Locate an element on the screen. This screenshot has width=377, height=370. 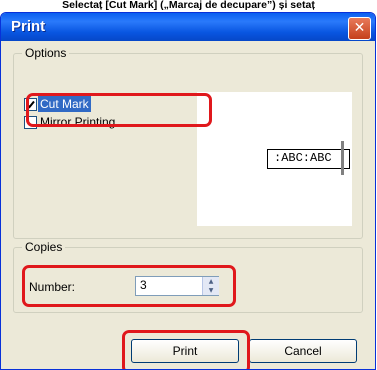
close-icon: ✕ is located at coordinates (359, 28).